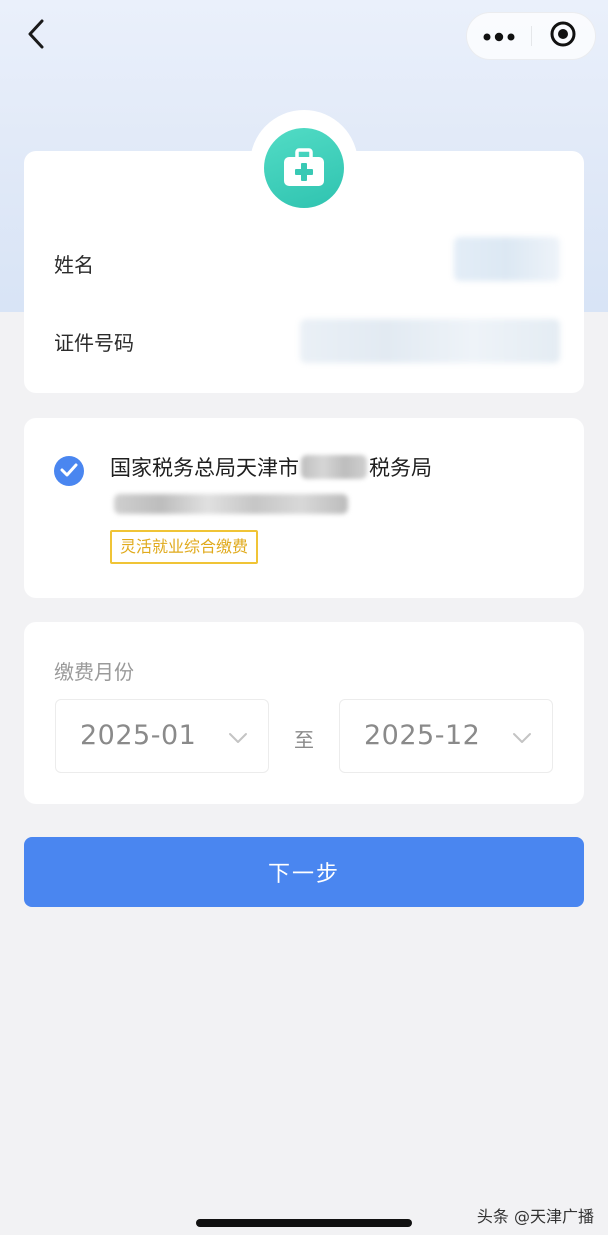 The image size is (608, 1235). I want to click on mini-program-capsule, so click(531, 36).